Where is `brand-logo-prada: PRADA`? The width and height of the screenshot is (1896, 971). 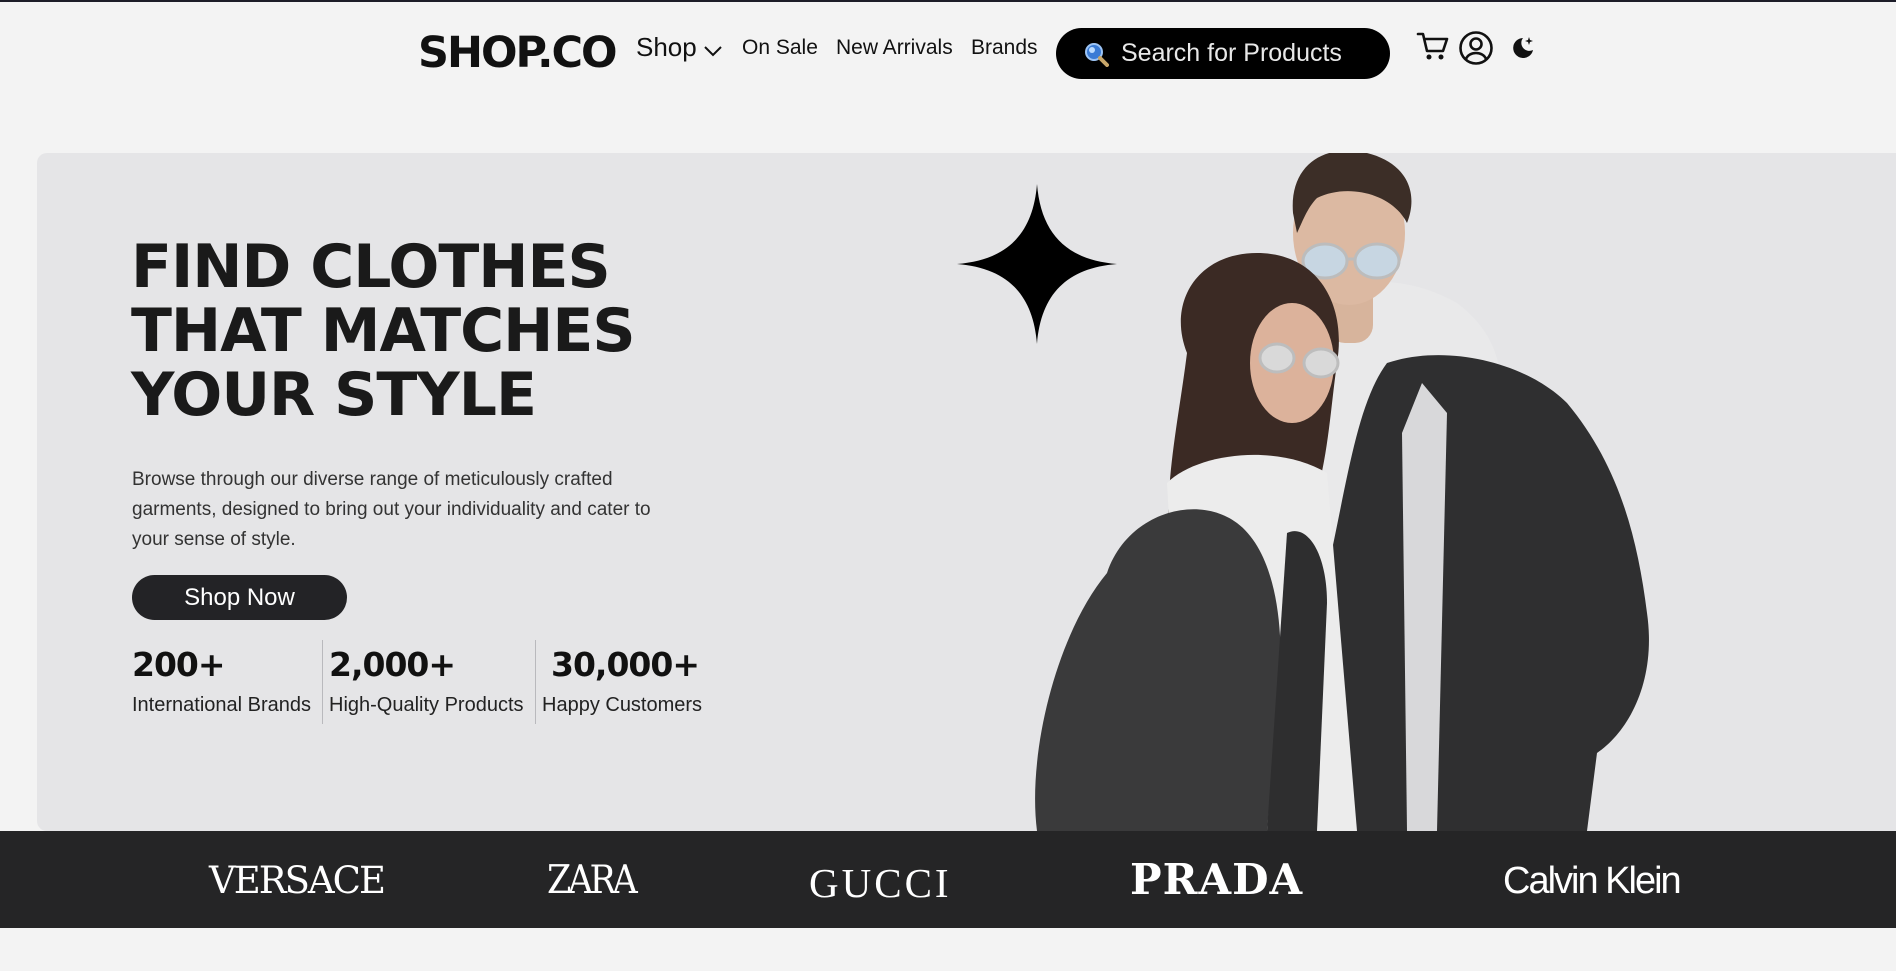 brand-logo-prada: PRADA is located at coordinates (1216, 879).